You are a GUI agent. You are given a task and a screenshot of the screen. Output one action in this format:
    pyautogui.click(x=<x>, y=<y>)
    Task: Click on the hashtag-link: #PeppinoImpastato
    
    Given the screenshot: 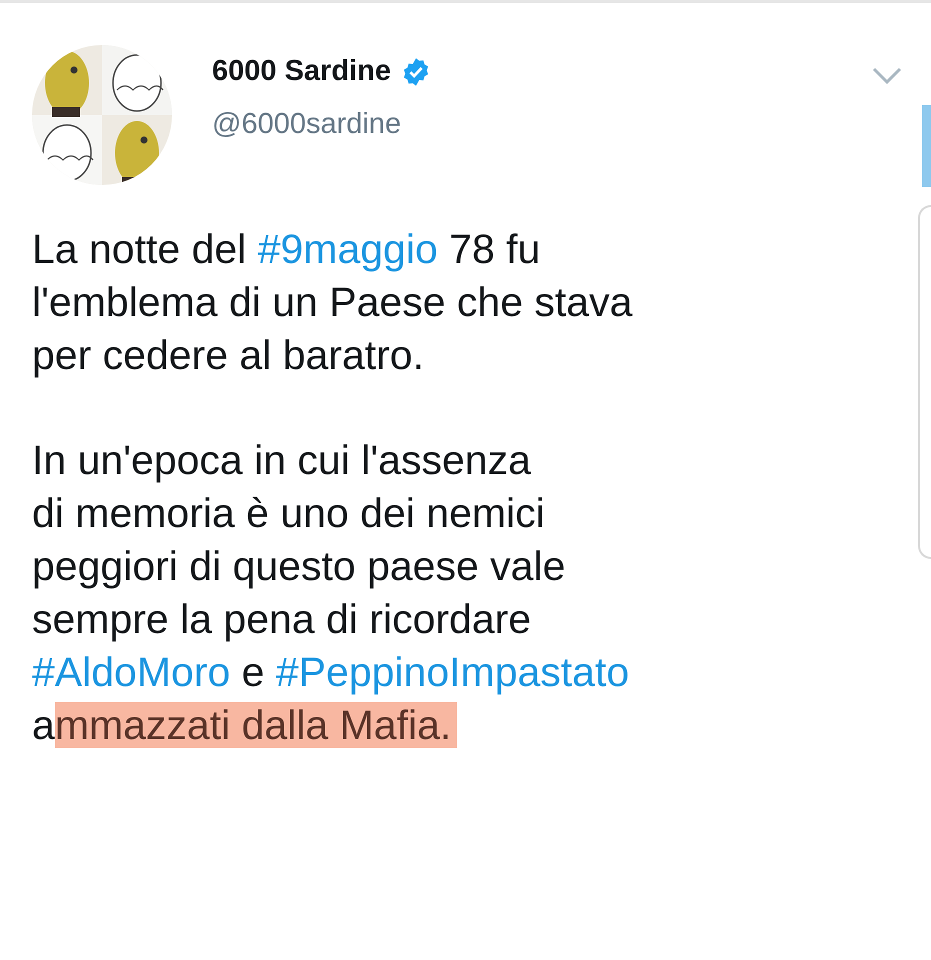 What is the action you would take?
    pyautogui.click(x=453, y=672)
    